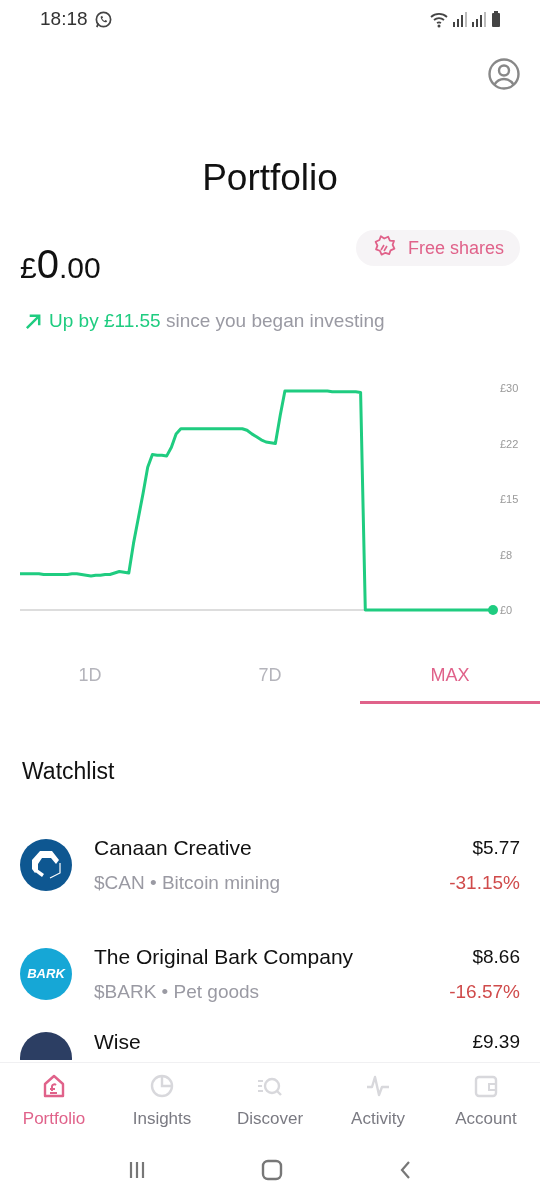 This screenshot has height=1200, width=540. Describe the element at coordinates (439, 19) in the screenshot. I see `wifi-icon` at that location.